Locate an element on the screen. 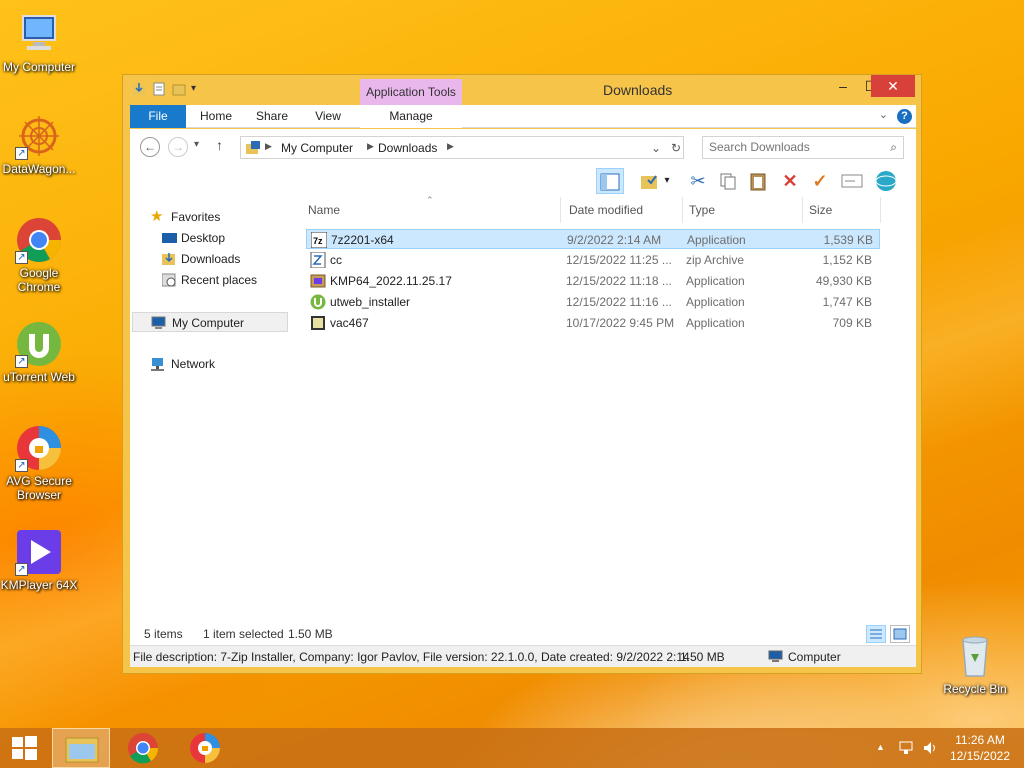 Image resolution: width=1024 pixels, height=768 pixels. taskbar-file-explorer is located at coordinates (81, 748).